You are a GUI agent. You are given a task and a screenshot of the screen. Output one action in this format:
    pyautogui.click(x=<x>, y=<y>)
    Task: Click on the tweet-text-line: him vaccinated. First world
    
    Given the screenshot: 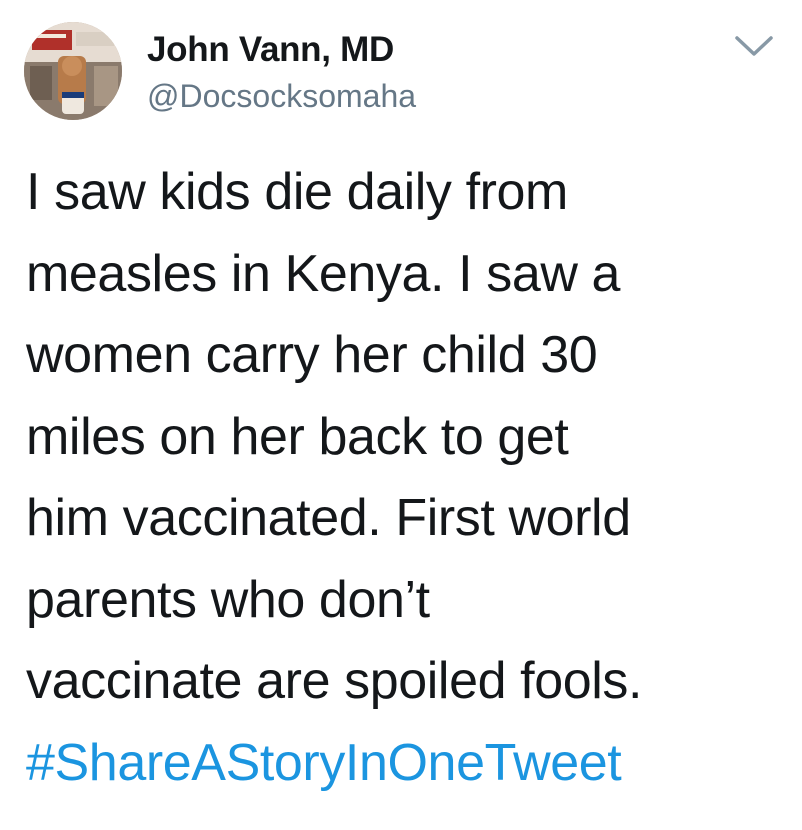 What is the action you would take?
    pyautogui.click(x=328, y=518)
    